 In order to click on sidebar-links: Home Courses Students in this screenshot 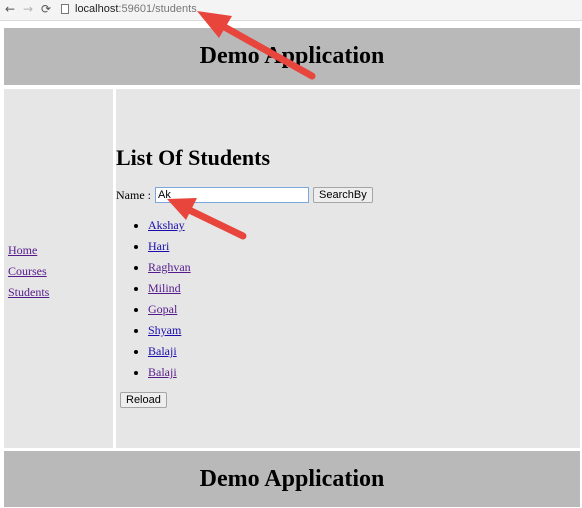, I will do `click(28, 271)`.